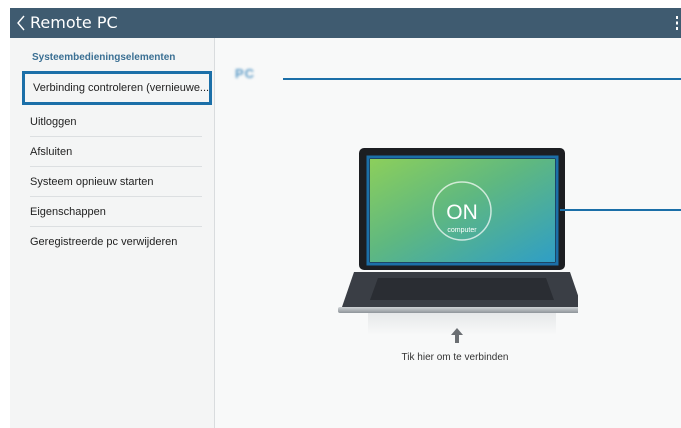 Image resolution: width=681 pixels, height=428 pixels. What do you see at coordinates (462, 230) in the screenshot?
I see `screen-subtitle: computer` at bounding box center [462, 230].